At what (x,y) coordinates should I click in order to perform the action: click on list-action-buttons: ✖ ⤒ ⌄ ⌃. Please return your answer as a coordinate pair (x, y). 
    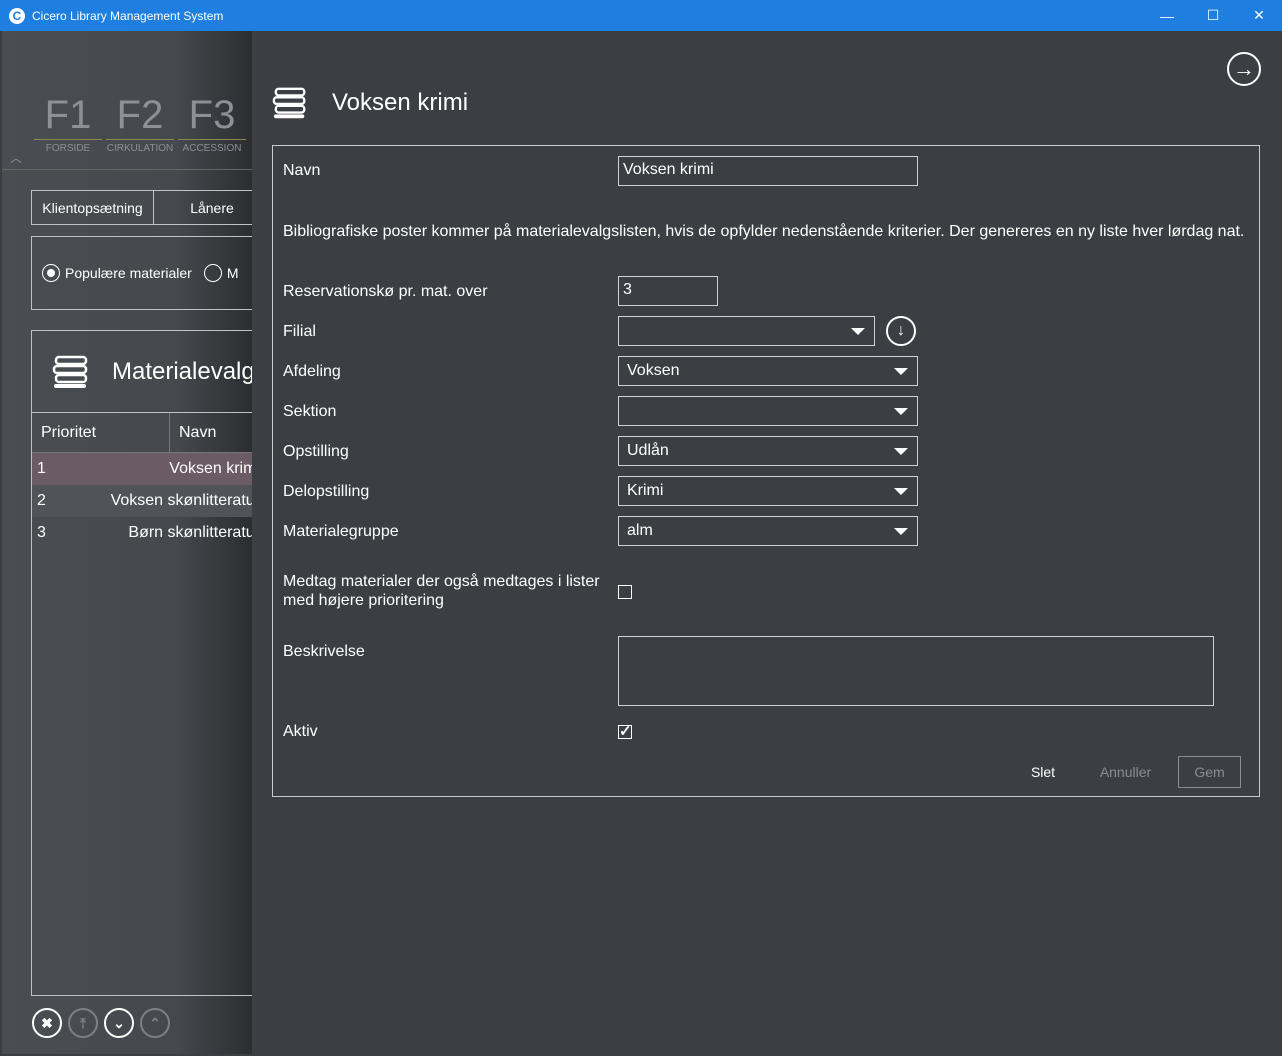
    Looking at the image, I should click on (104, 1023).